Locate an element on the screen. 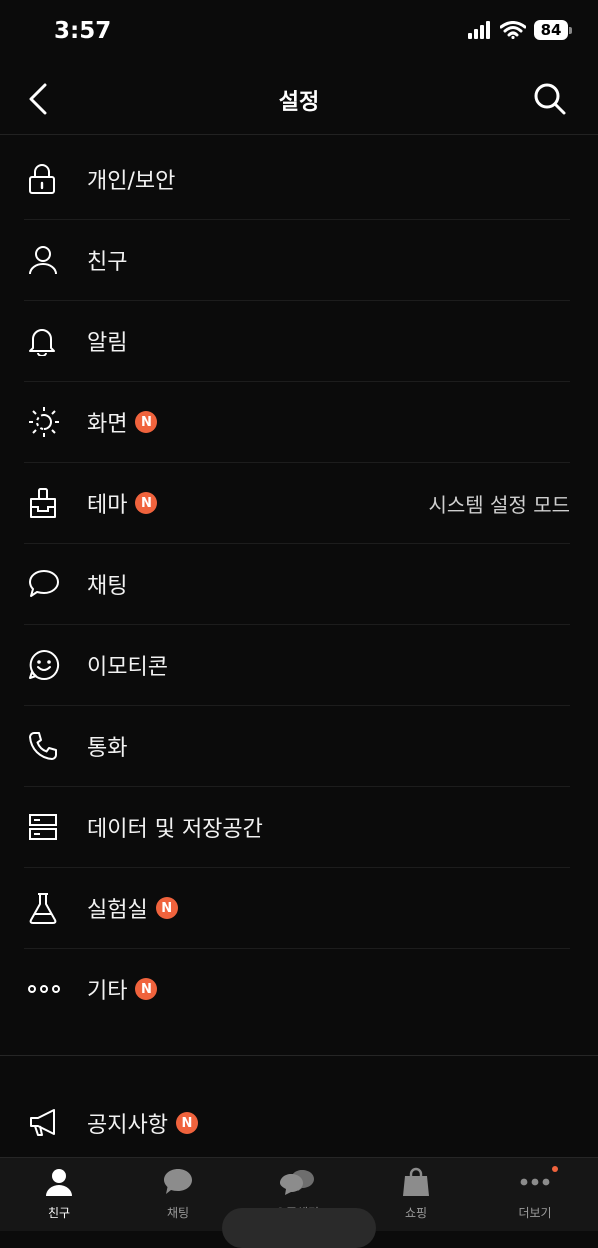 Image resolution: width=598 pixels, height=1248 pixels. cellular-signal-icon is located at coordinates (479, 30).